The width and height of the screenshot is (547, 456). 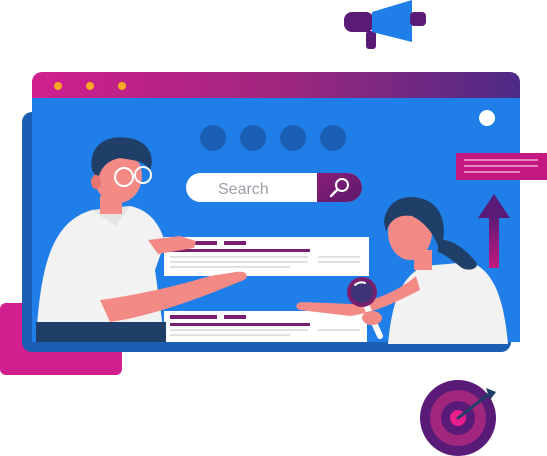 What do you see at coordinates (458, 418) in the screenshot?
I see `target-icon` at bounding box center [458, 418].